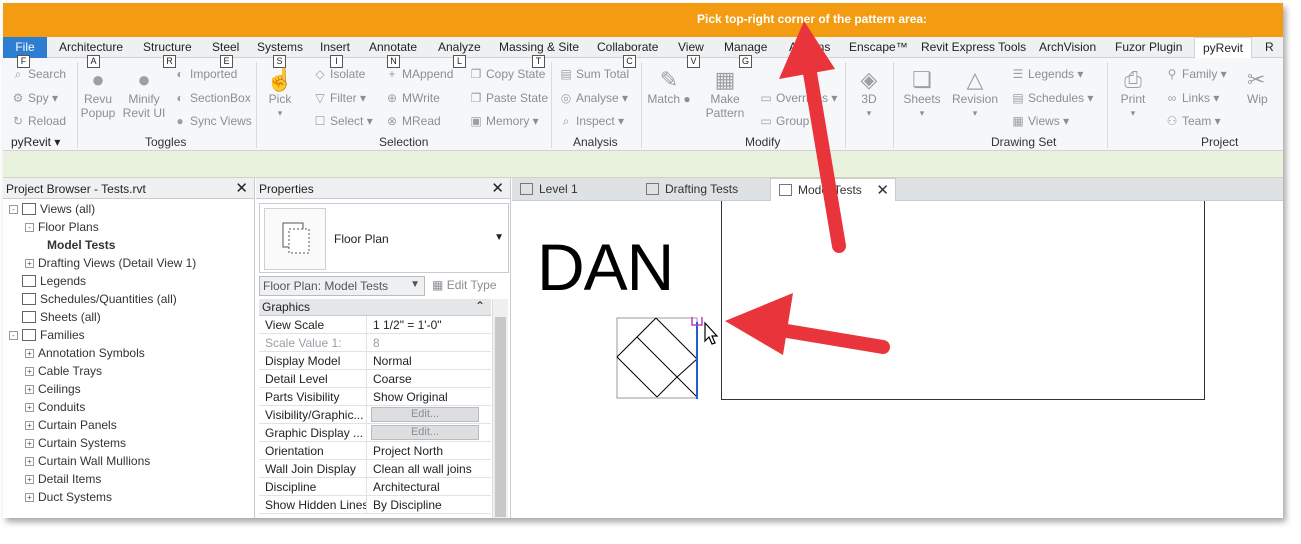 This screenshot has height=544, width=1301. Describe the element at coordinates (430, 469) in the screenshot. I see `property-value: Clean all wall joins` at that location.